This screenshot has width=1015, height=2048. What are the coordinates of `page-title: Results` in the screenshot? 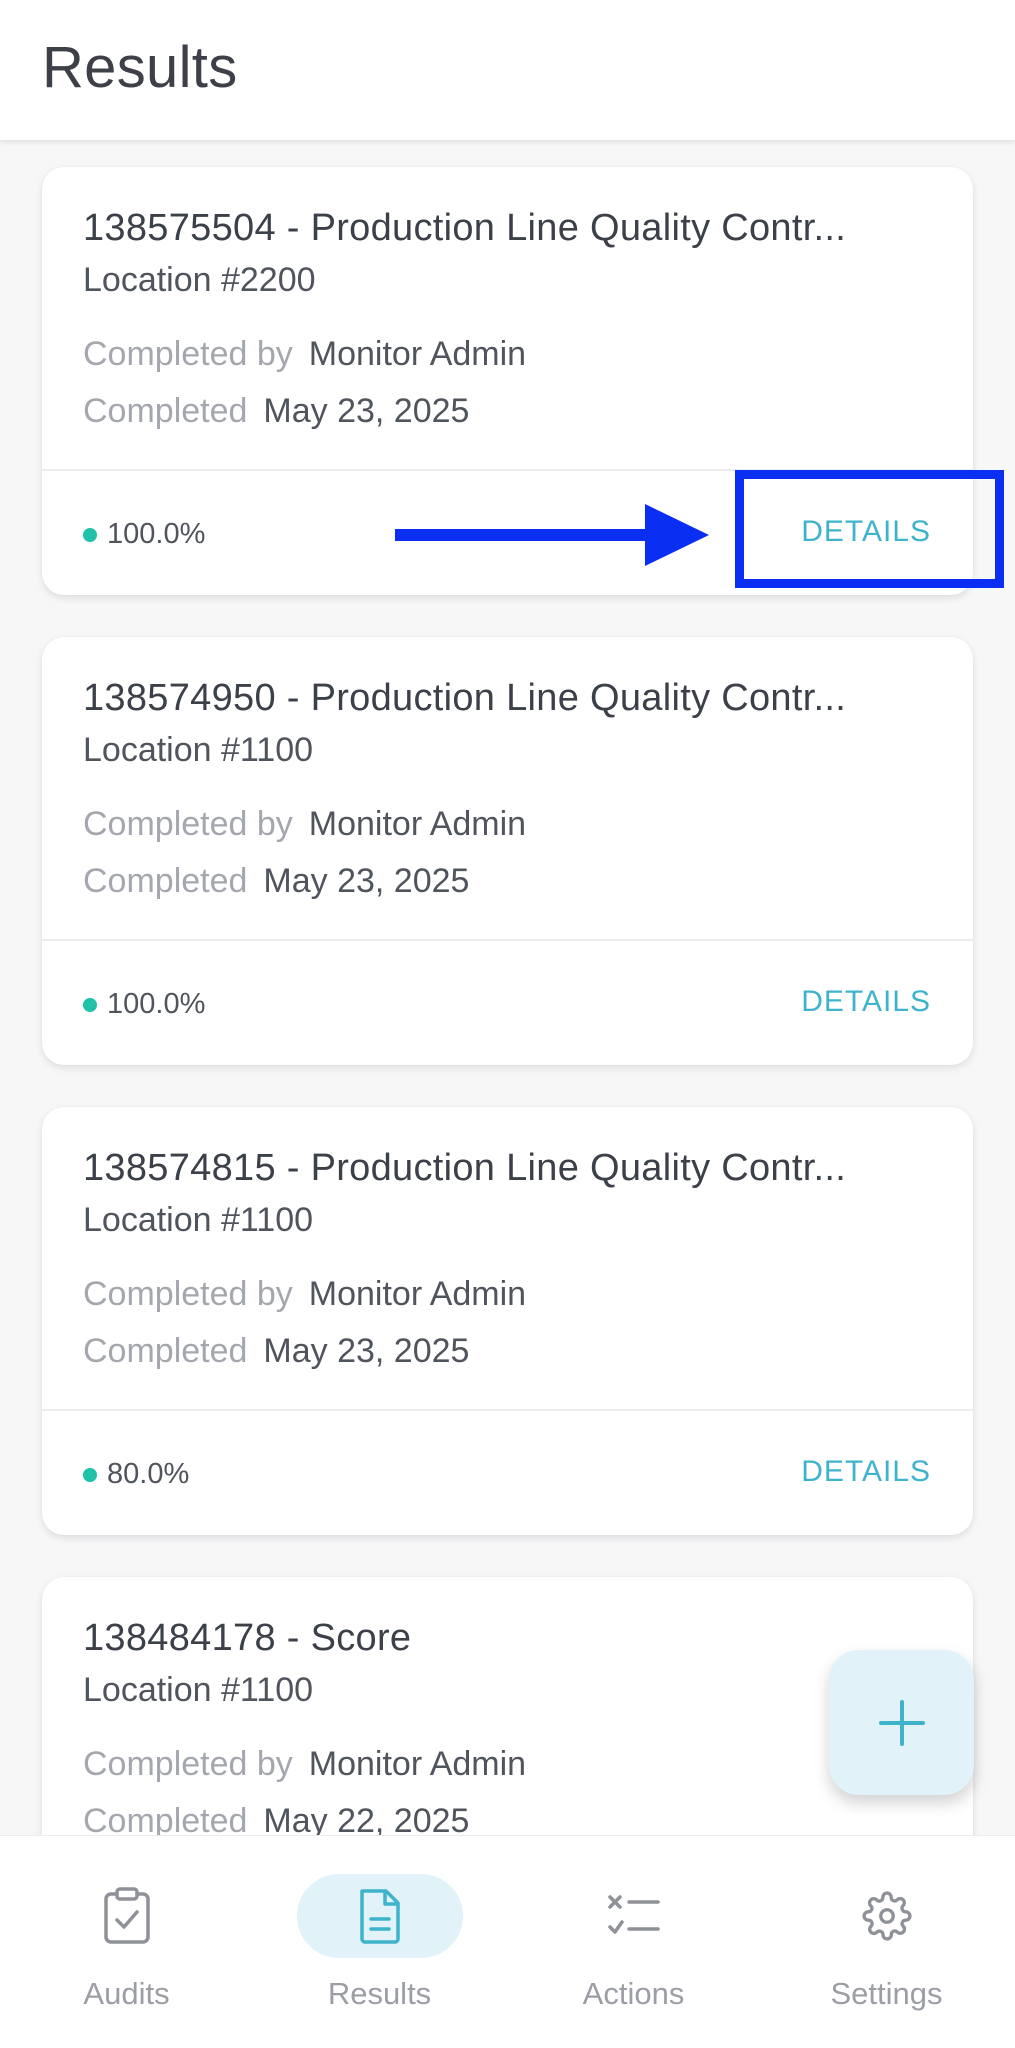 It's located at (140, 67).